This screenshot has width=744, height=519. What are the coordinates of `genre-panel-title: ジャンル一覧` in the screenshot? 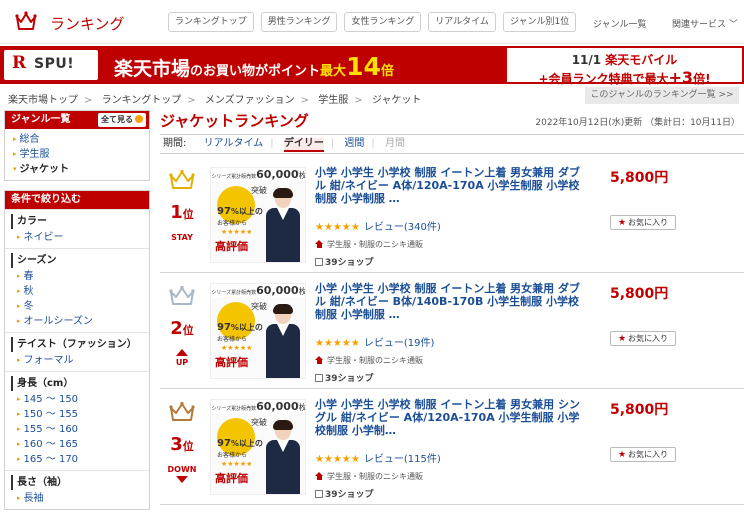 It's located at (41, 119).